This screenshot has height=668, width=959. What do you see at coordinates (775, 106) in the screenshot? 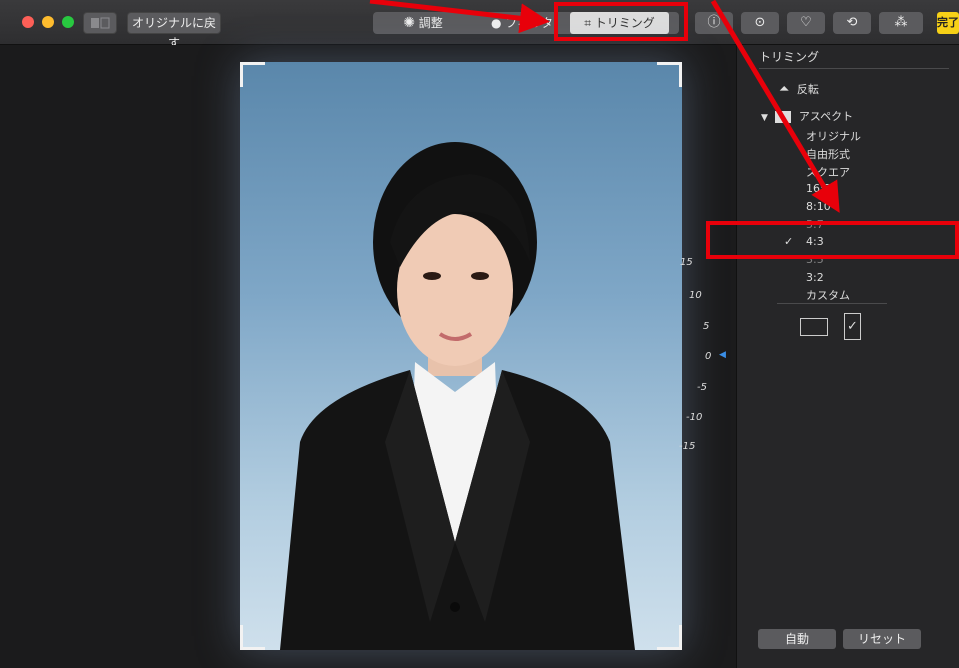
I see `arrow-to-aspect-option` at bounding box center [775, 106].